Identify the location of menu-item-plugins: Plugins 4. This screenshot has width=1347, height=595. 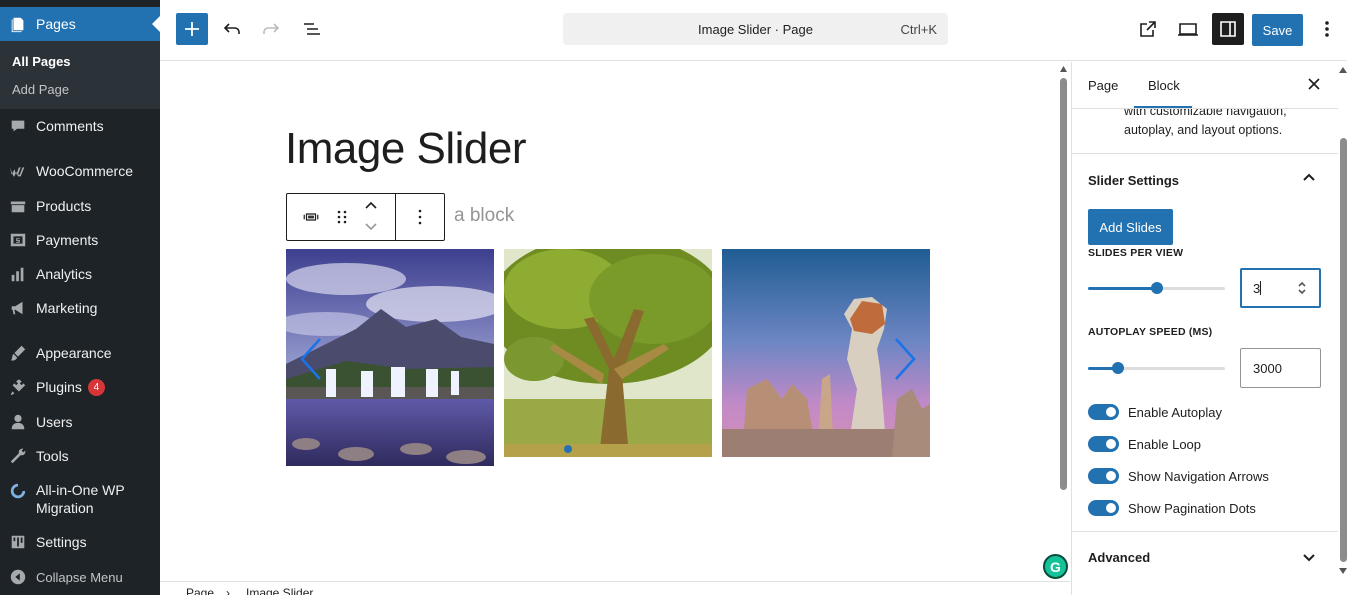
(80, 387).